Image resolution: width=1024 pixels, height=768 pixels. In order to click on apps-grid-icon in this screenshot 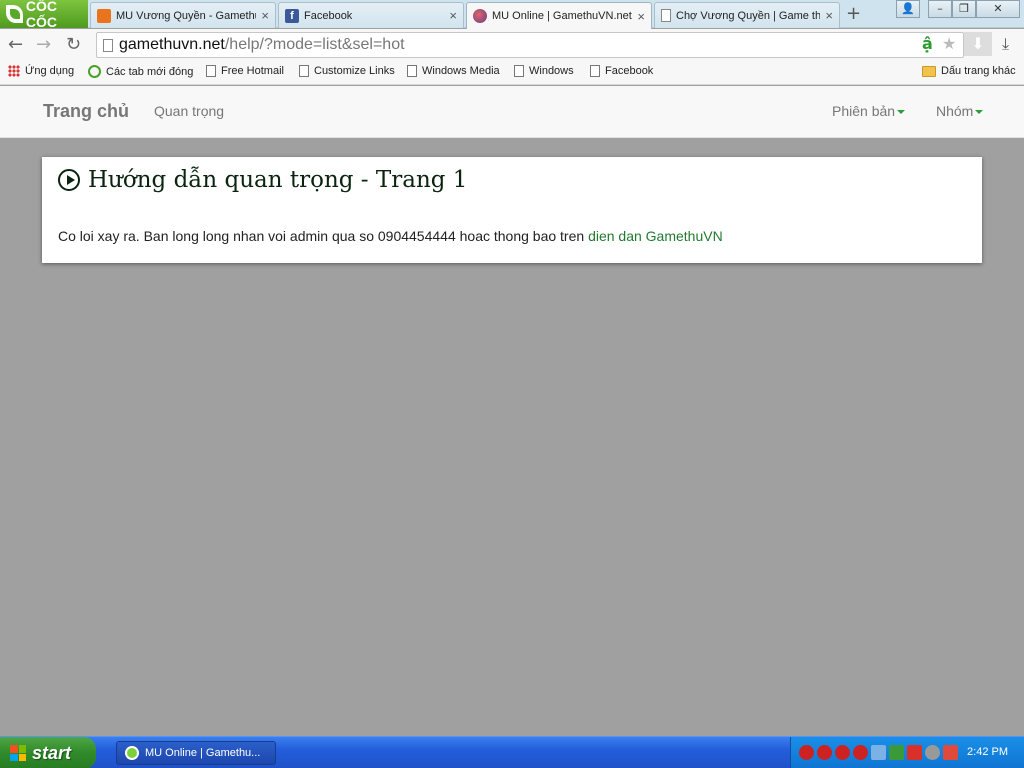, I will do `click(14, 71)`.